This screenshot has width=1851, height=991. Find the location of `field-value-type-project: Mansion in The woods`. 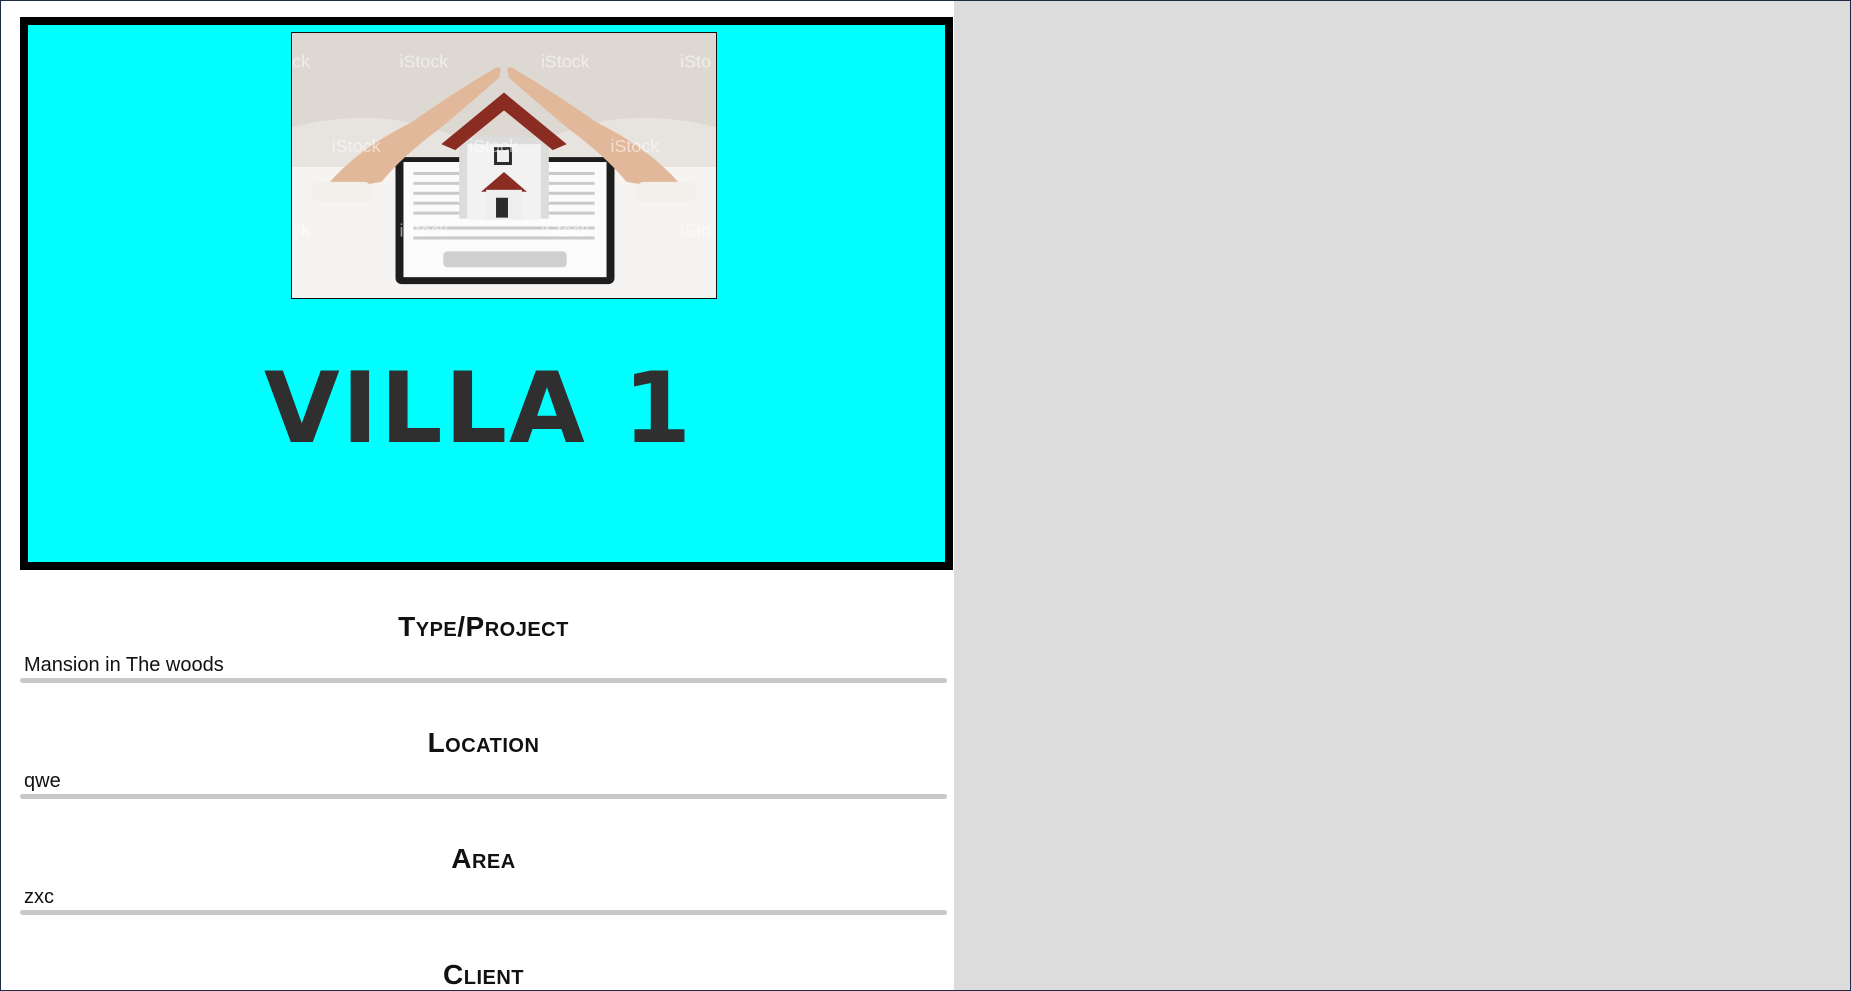

field-value-type-project: Mansion in The woods is located at coordinates (124, 665).